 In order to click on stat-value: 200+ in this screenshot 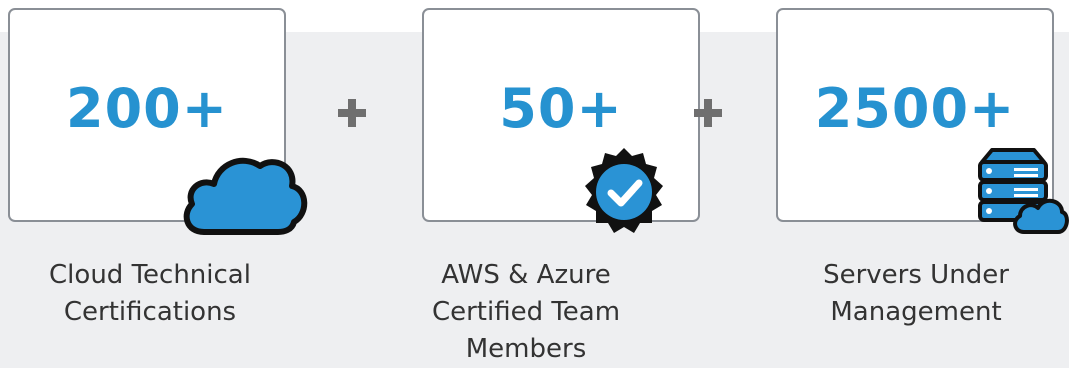, I will do `click(147, 108)`.